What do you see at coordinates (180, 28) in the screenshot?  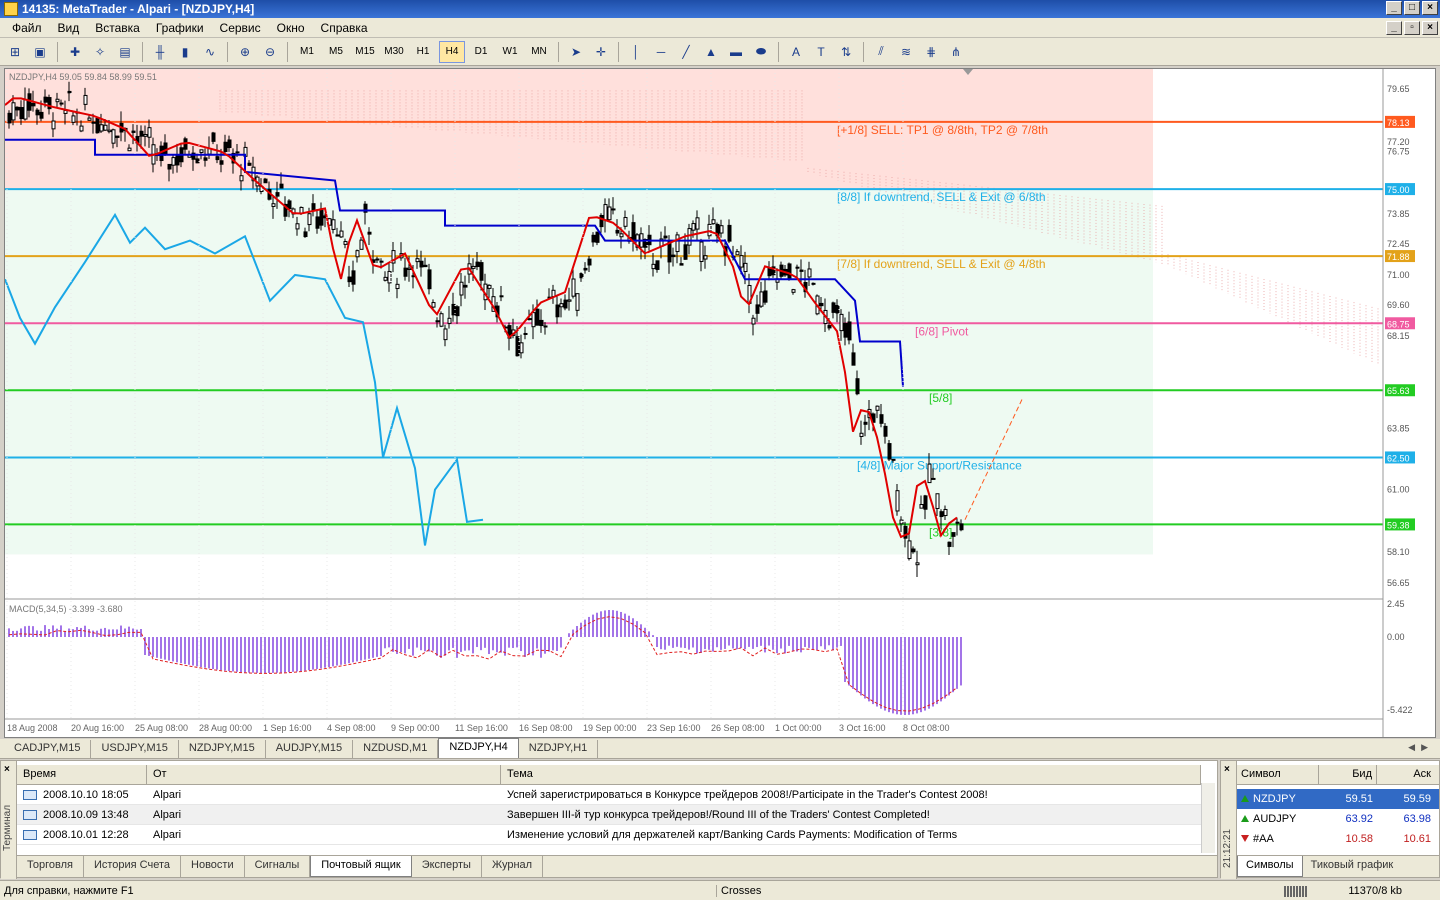 I see `menu-charts: Графики` at bounding box center [180, 28].